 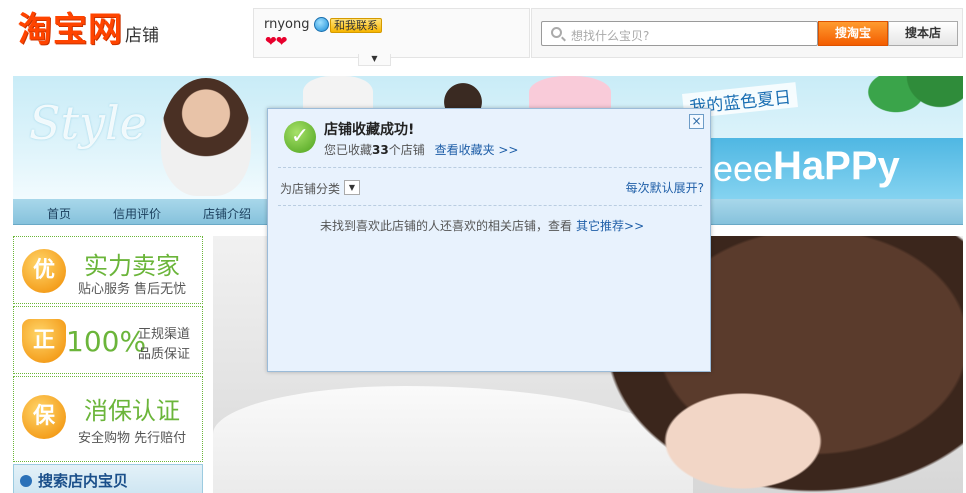 What do you see at coordinates (132, 438) in the screenshot?
I see `promo-sub: 安全购物 先行赔付` at bounding box center [132, 438].